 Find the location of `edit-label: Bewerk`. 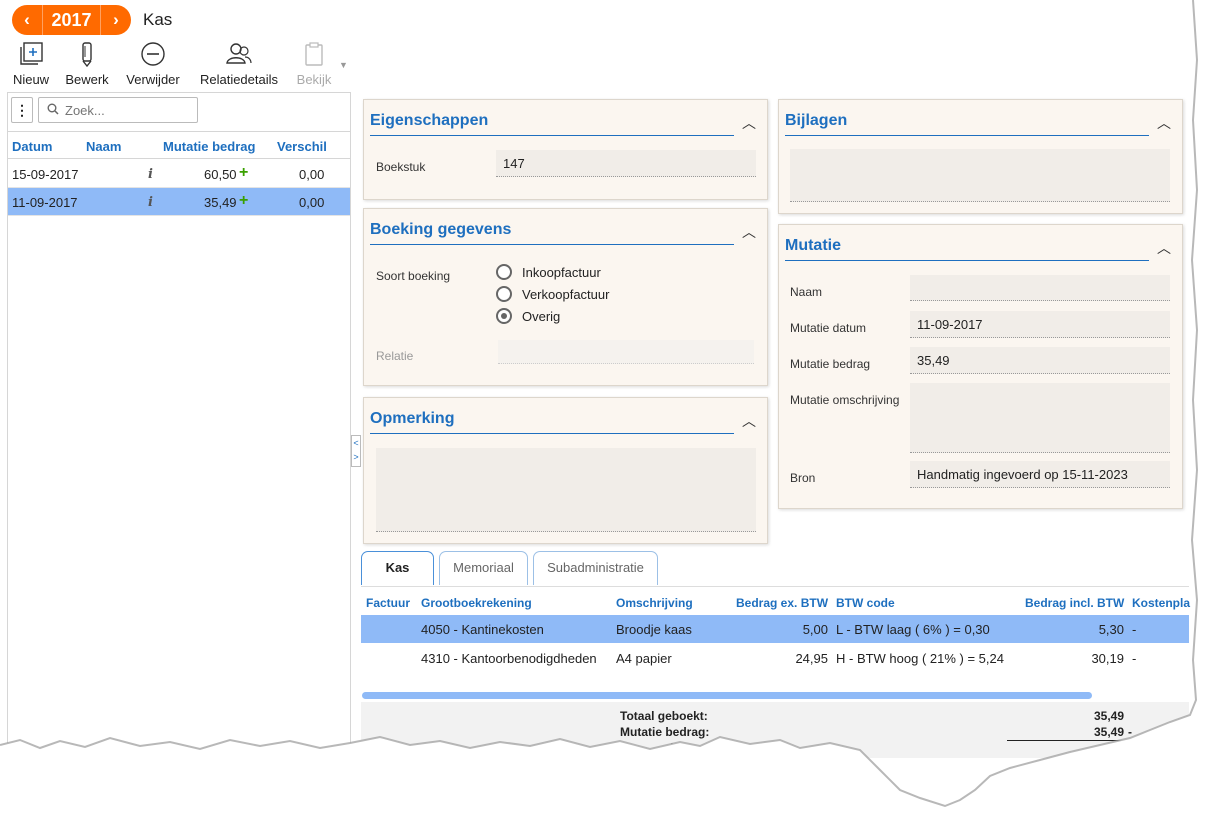

edit-label: Bewerk is located at coordinates (87, 79).